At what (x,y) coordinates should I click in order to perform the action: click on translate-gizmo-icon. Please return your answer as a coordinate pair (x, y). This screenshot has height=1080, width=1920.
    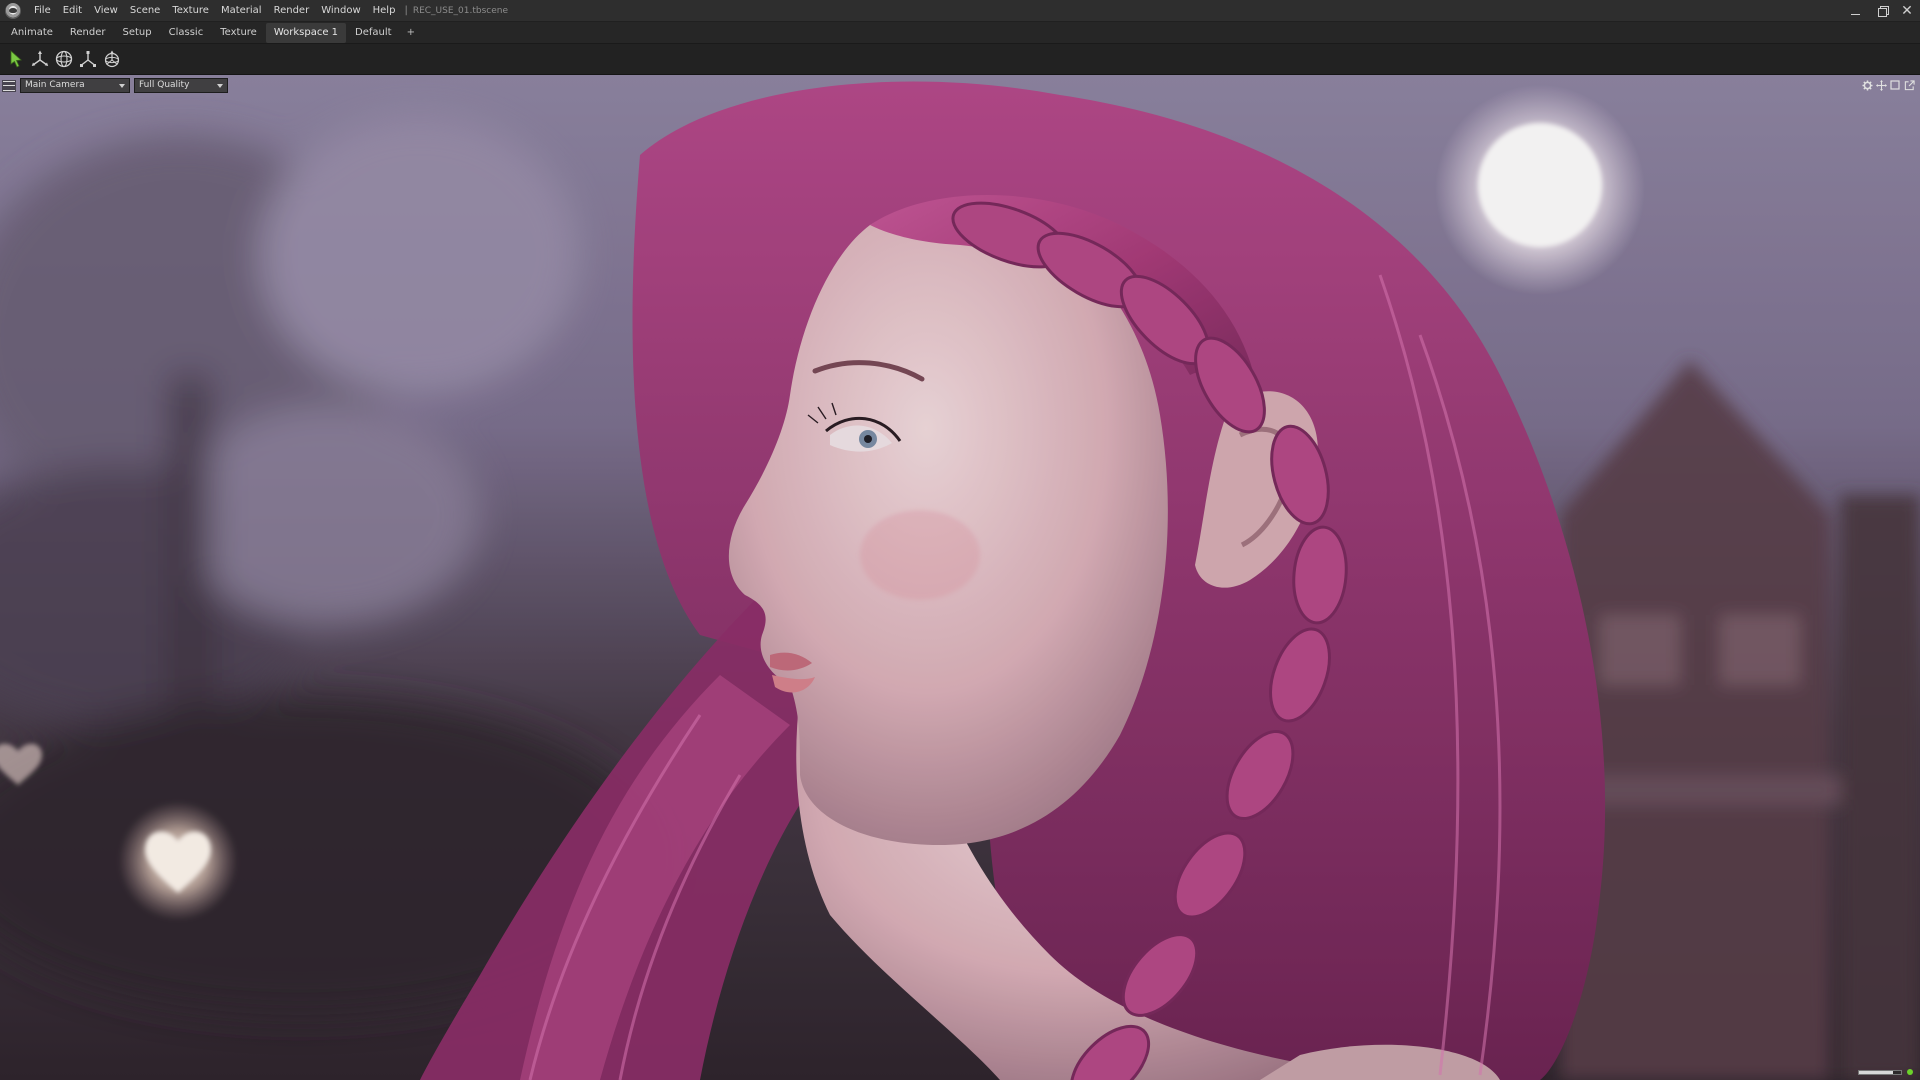
    Looking at the image, I should click on (40, 58).